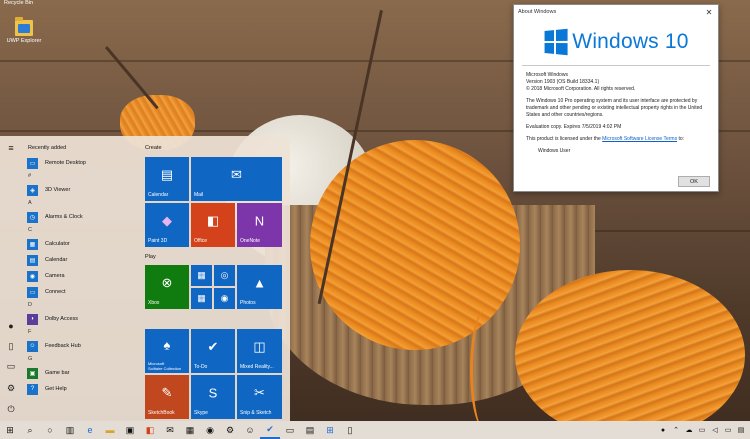  I want to click on tile-onenote: N OneNote, so click(259, 225).